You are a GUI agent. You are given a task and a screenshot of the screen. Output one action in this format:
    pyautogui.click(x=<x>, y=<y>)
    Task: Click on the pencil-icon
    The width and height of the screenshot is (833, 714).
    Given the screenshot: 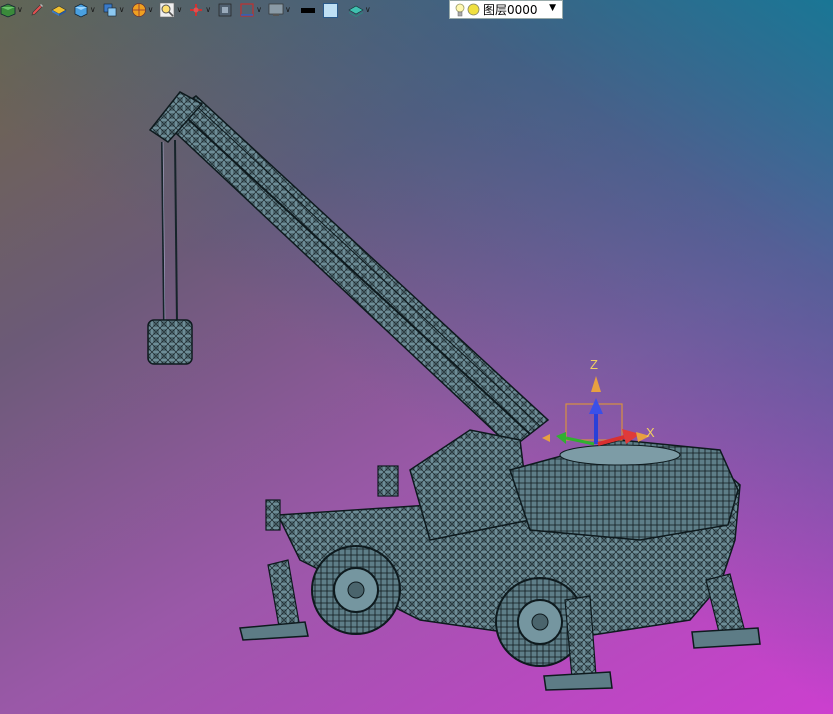 What is the action you would take?
    pyautogui.click(x=37, y=10)
    